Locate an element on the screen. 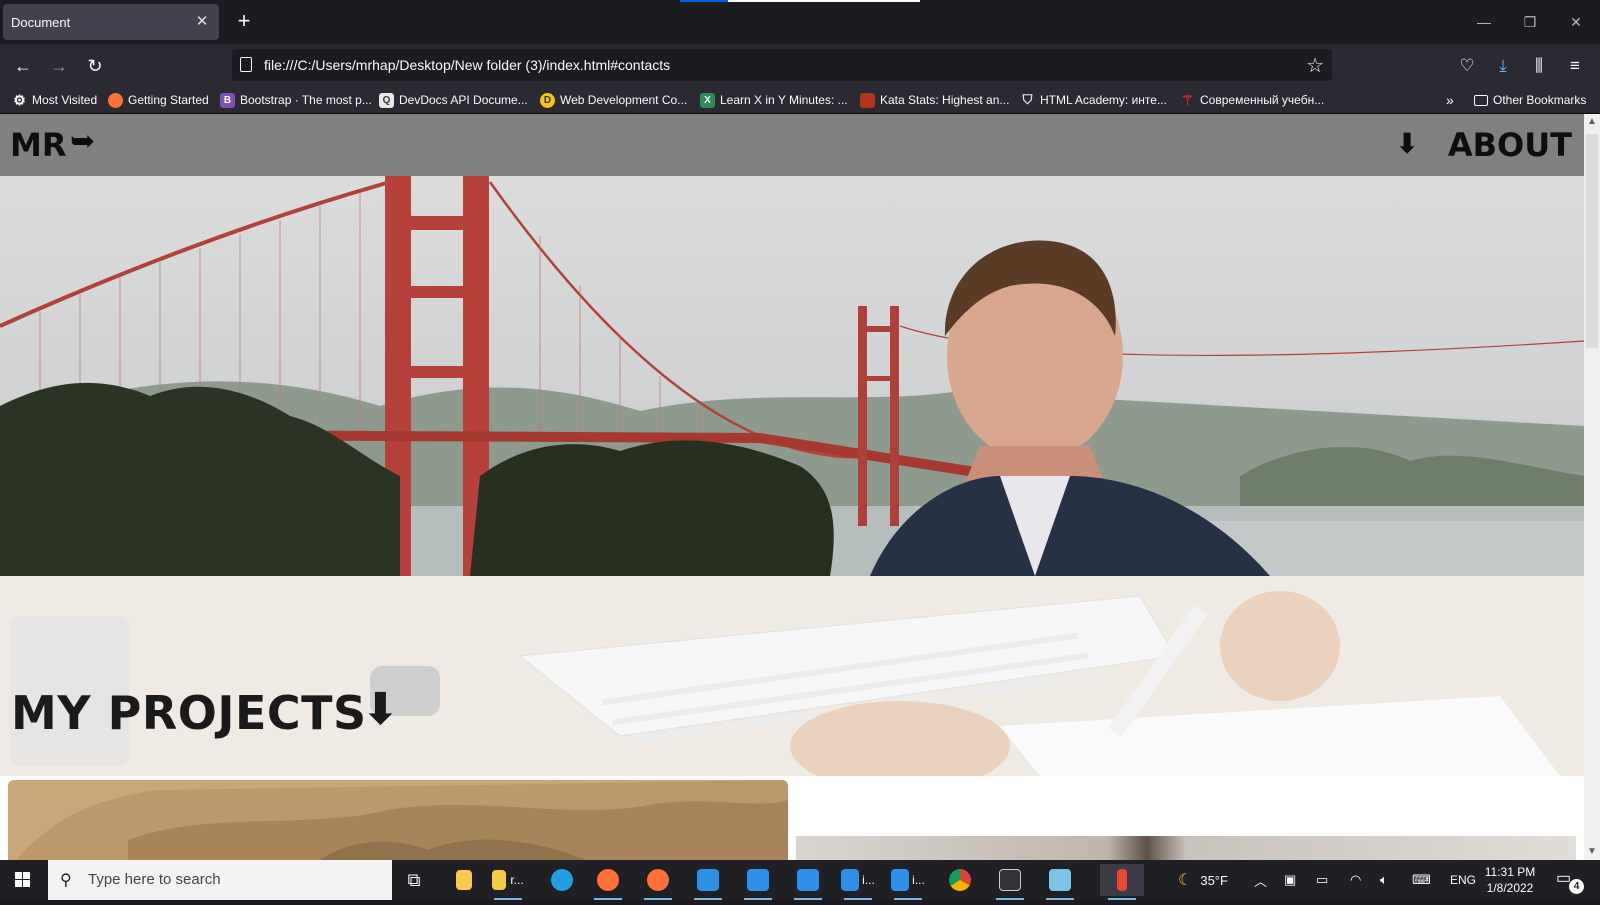  folder-icon is located at coordinates (1481, 100).